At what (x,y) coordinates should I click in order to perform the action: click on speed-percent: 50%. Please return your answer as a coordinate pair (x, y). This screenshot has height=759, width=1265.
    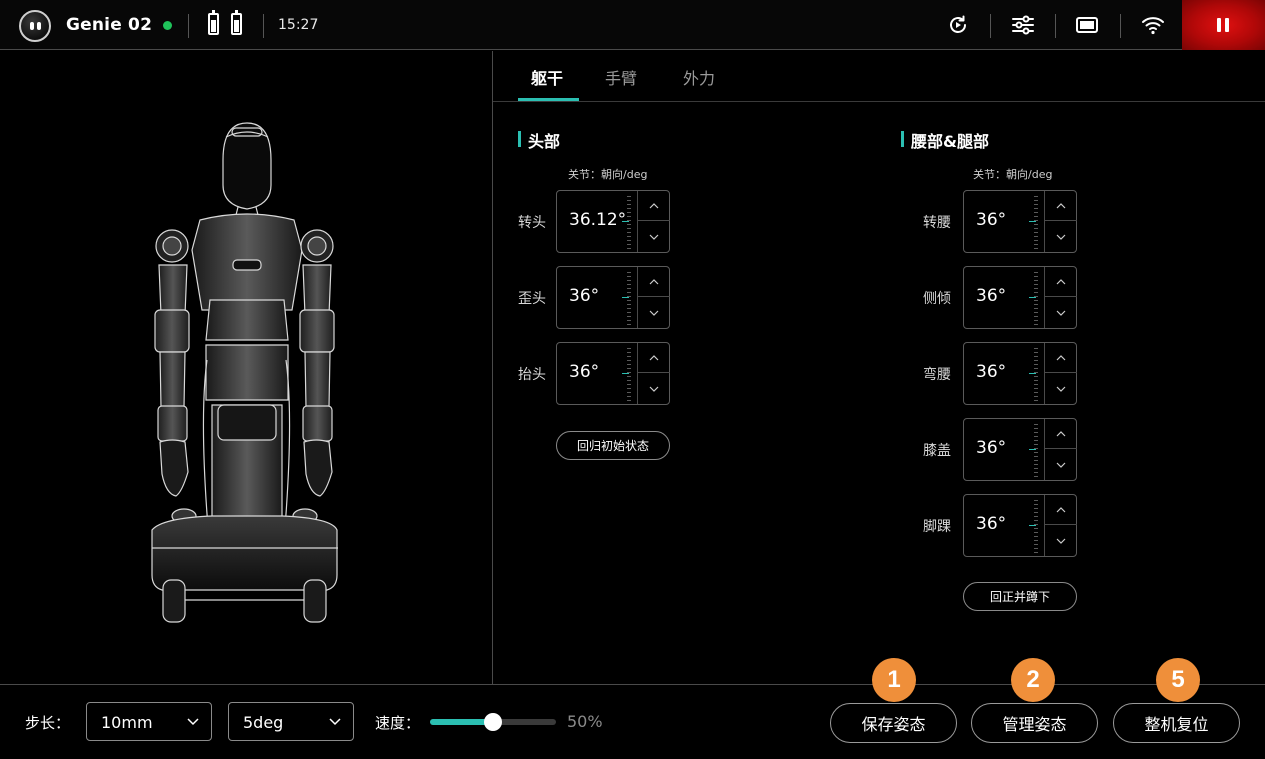
    Looking at the image, I should click on (585, 721).